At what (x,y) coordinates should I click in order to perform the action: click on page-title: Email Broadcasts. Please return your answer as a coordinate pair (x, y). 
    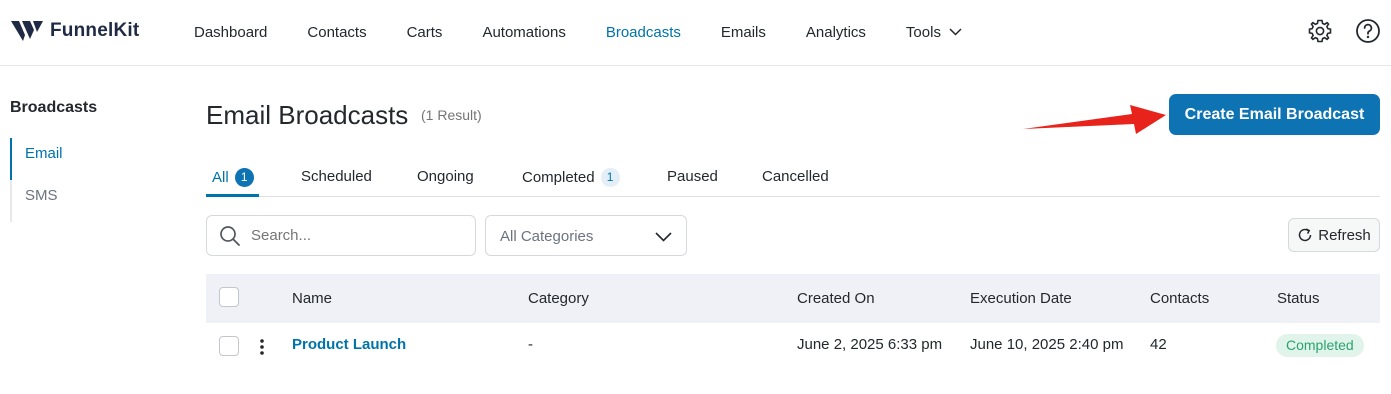
    Looking at the image, I should click on (307, 115).